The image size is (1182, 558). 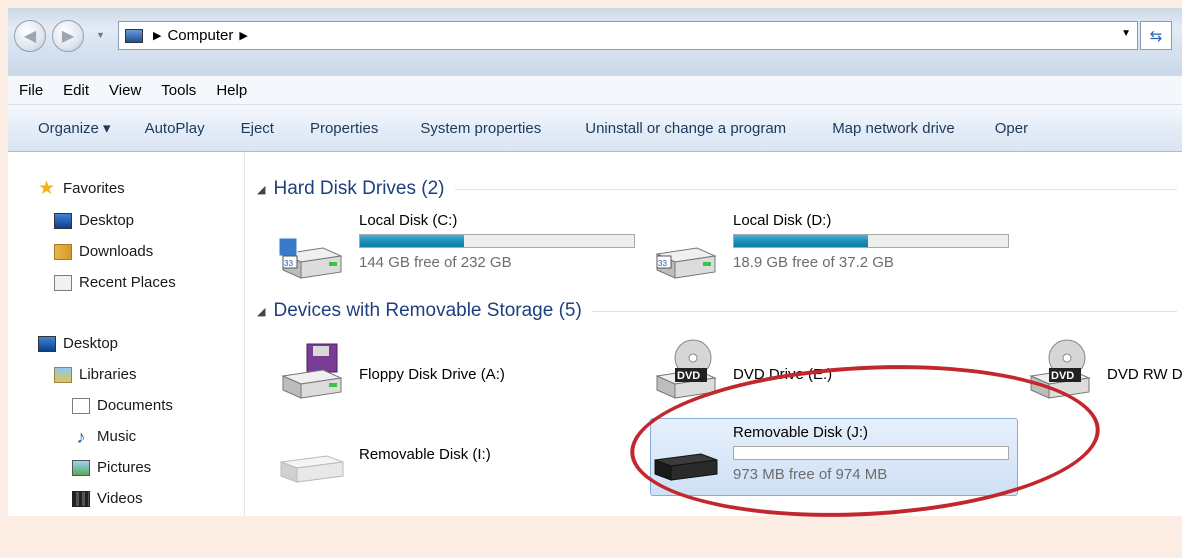 I want to click on drive-i-label: Removable Disk (I:), so click(x=425, y=454).